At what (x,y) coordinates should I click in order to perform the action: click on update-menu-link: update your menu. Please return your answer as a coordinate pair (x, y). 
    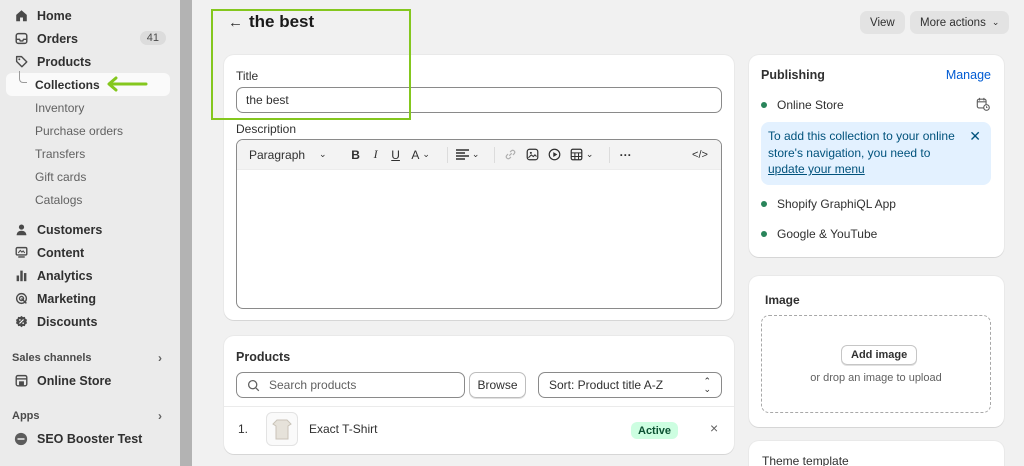
    Looking at the image, I should click on (816, 169).